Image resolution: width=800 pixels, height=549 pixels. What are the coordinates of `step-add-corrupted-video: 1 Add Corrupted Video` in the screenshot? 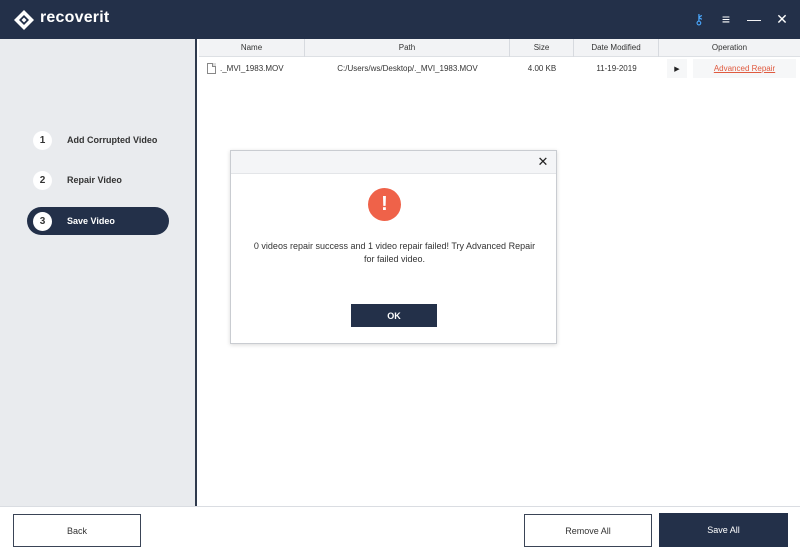 It's located at (98, 140).